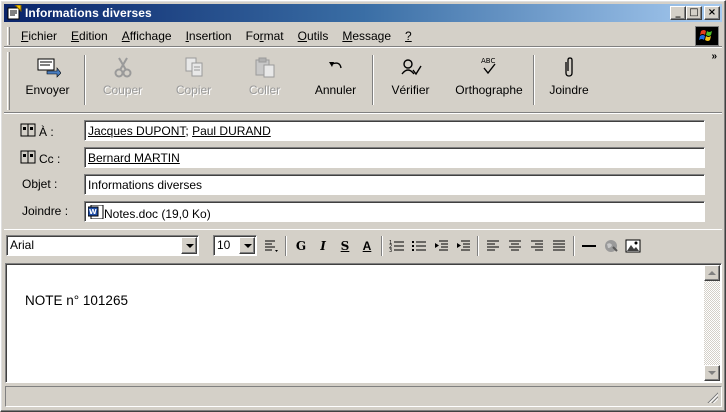 The width and height of the screenshot is (726, 412). Describe the element at coordinates (712, 397) in the screenshot. I see `resize-grip-icon` at that location.